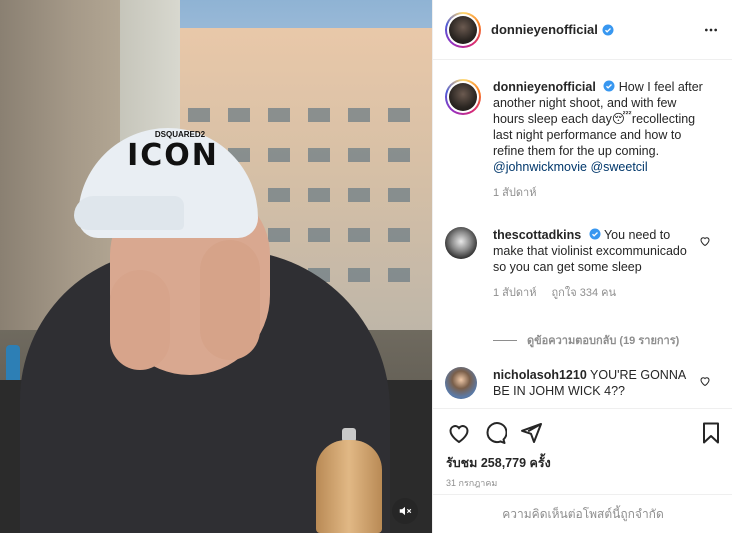 The image size is (732, 533). Describe the element at coordinates (505, 340) in the screenshot. I see `view-replies-dash` at that location.